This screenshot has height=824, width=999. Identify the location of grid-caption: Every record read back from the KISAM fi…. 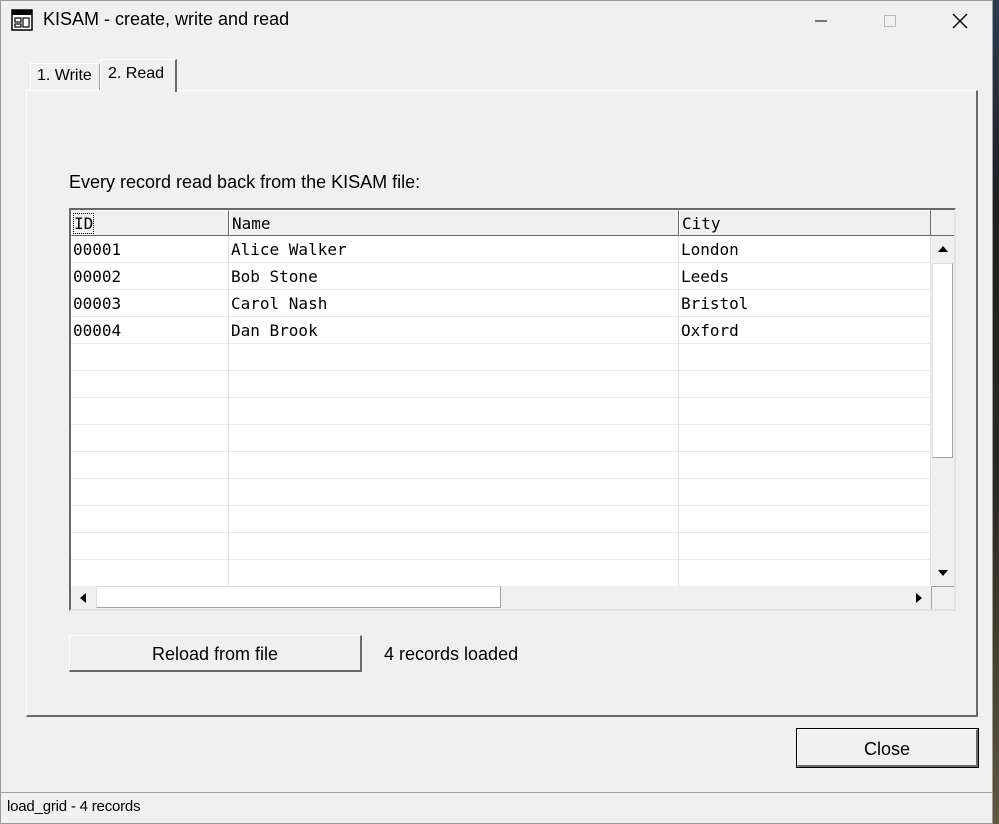
(245, 182).